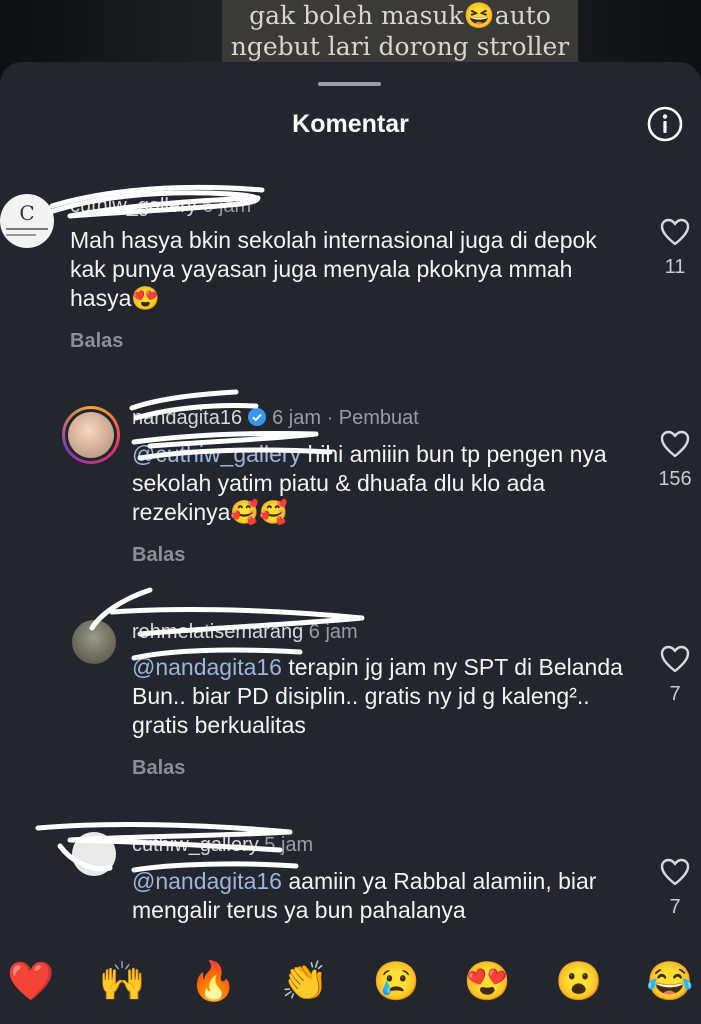 The width and height of the screenshot is (701, 1024). Describe the element at coordinates (579, 982) in the screenshot. I see `reaction-surprised: 😮` at that location.